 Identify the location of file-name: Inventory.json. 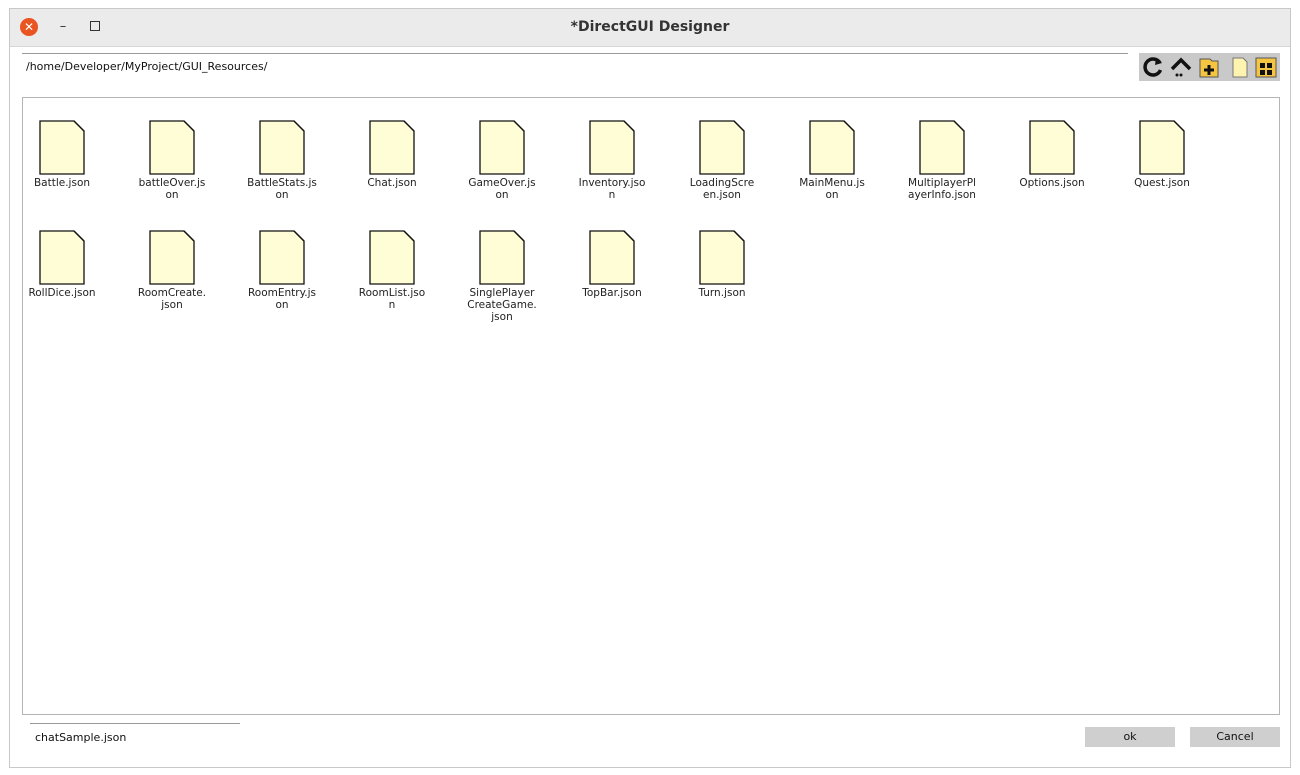
(612, 189).